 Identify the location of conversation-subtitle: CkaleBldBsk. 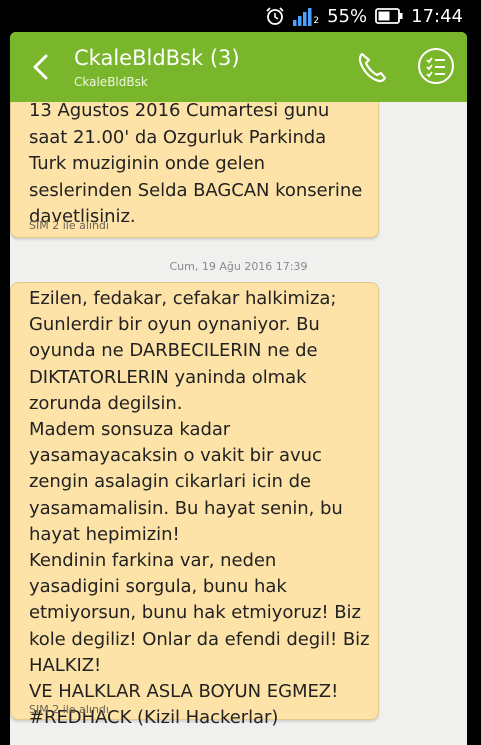
(111, 82).